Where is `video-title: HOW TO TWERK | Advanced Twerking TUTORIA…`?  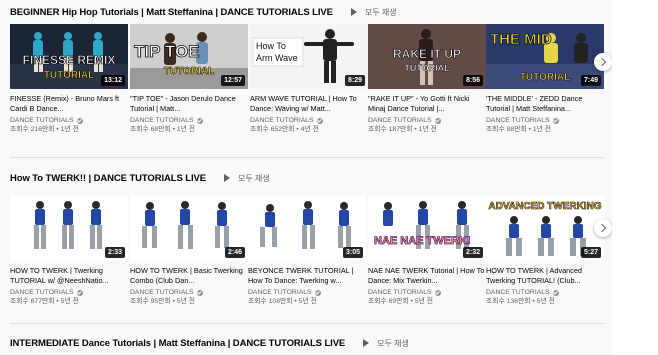
video-title: HOW TO TWERK | Advanced Twerking TUTORIA… is located at coordinates (545, 275).